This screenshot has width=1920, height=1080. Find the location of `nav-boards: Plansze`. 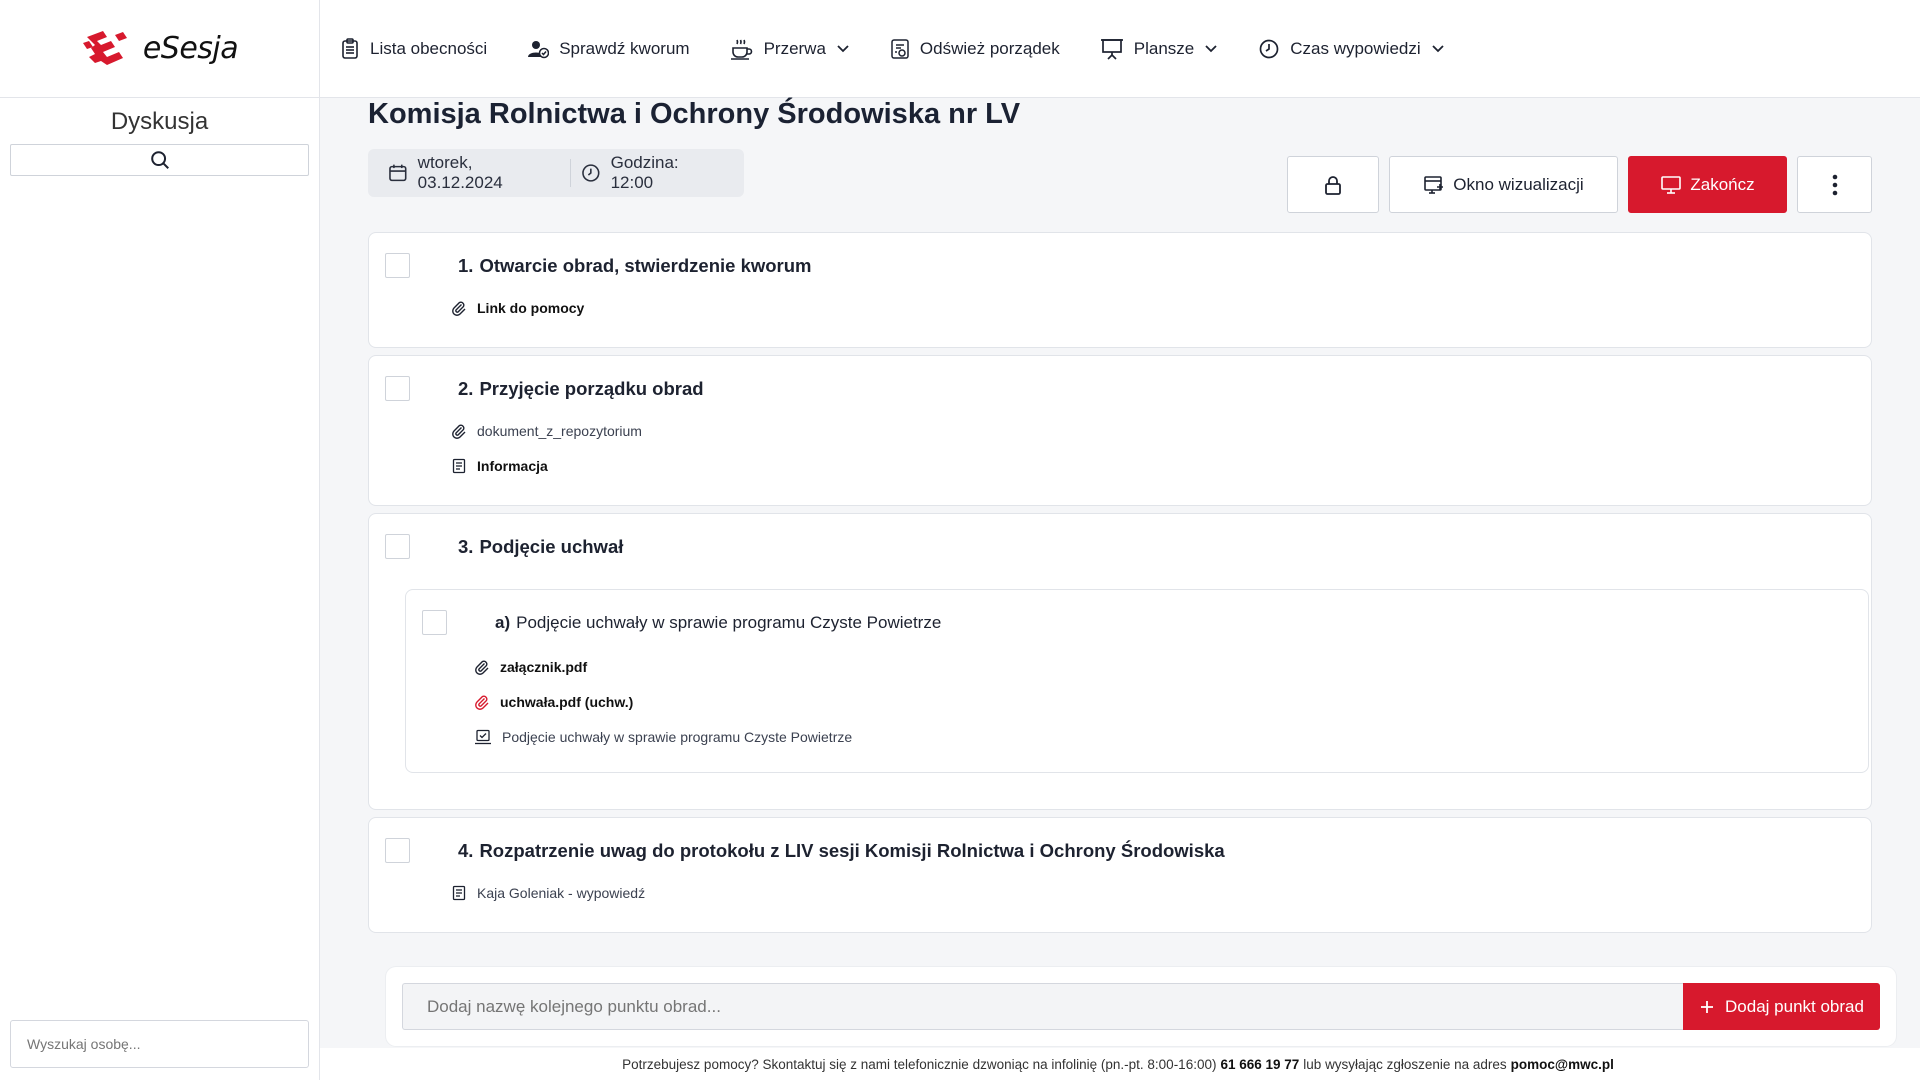

nav-boards: Plansze is located at coordinates (1159, 49).